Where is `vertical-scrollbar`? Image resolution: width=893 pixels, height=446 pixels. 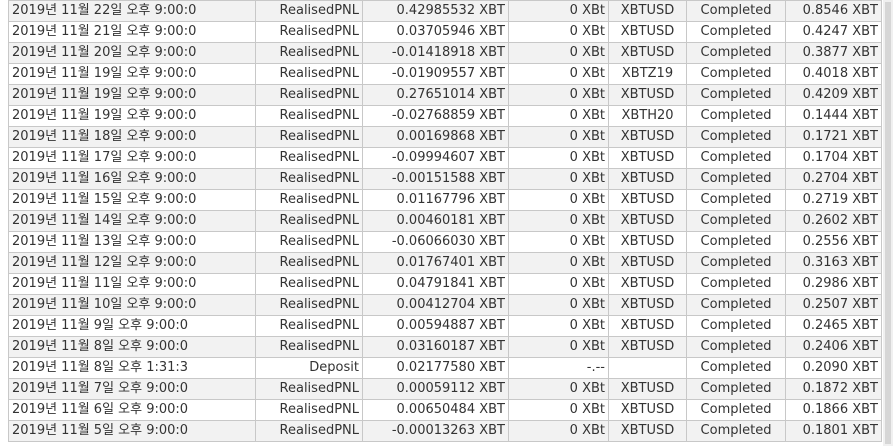
vertical-scrollbar is located at coordinates (888, 223).